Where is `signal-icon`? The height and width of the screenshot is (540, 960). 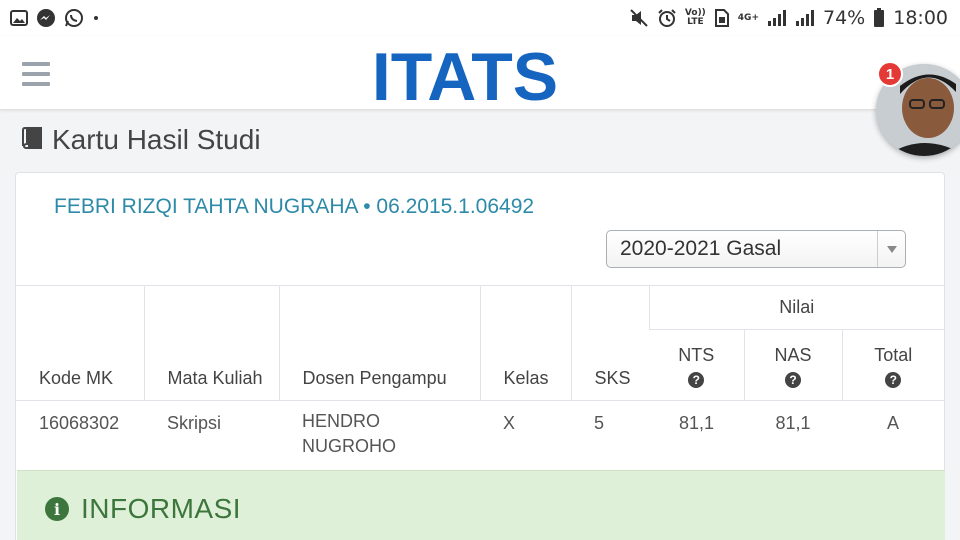 signal-icon is located at coordinates (777, 18).